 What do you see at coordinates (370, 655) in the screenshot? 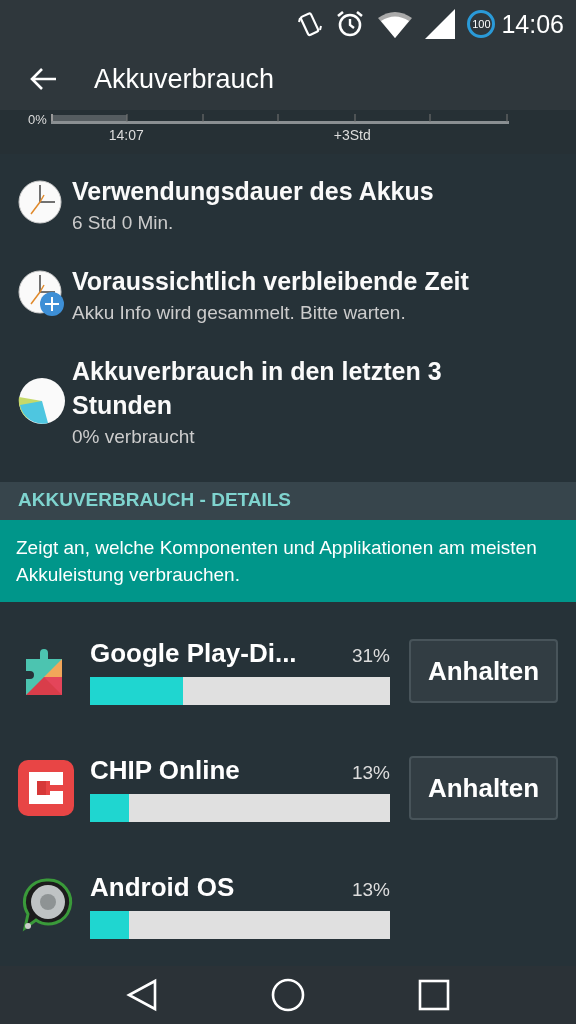
I see `usage-percent: 31%` at bounding box center [370, 655].